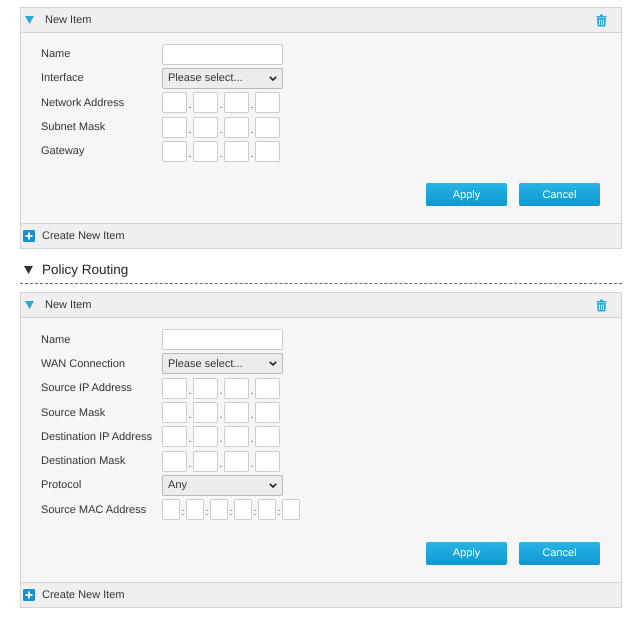 The width and height of the screenshot is (634, 620). I want to click on section-title: Policy Routing, so click(85, 270).